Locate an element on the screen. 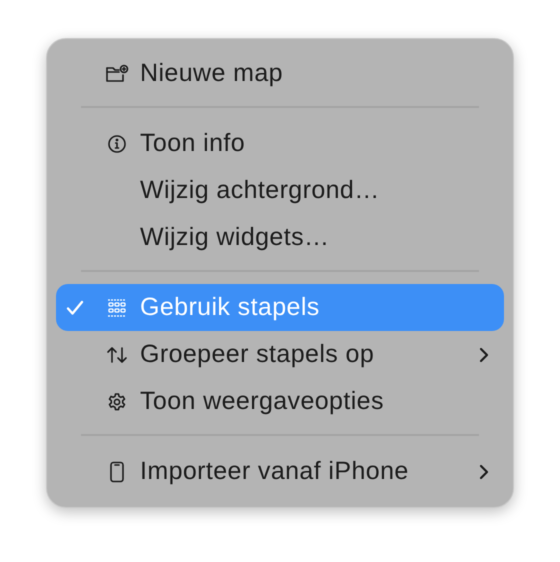  grid-icon is located at coordinates (117, 308).